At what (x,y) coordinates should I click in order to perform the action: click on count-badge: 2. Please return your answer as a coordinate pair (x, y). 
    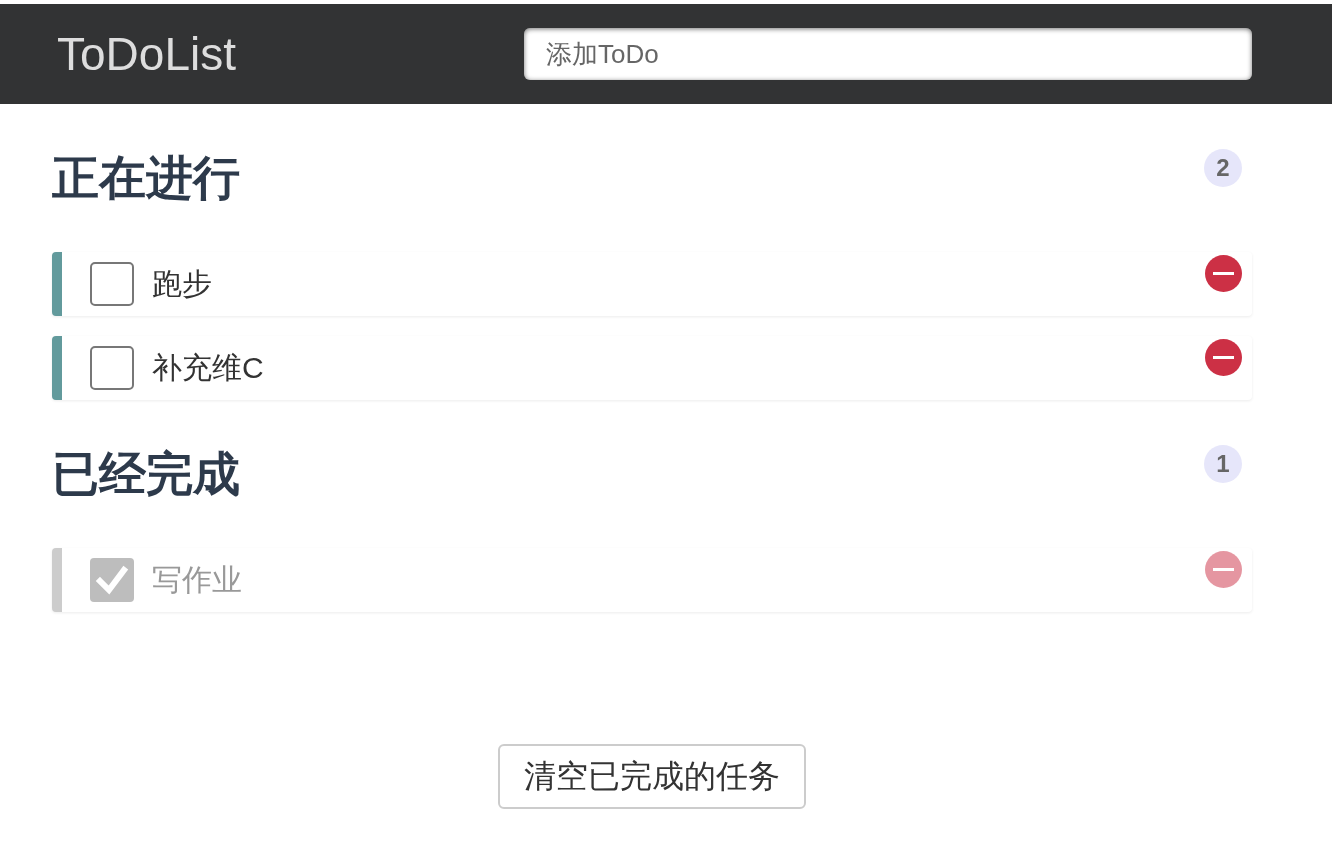
    Looking at the image, I should click on (1223, 168).